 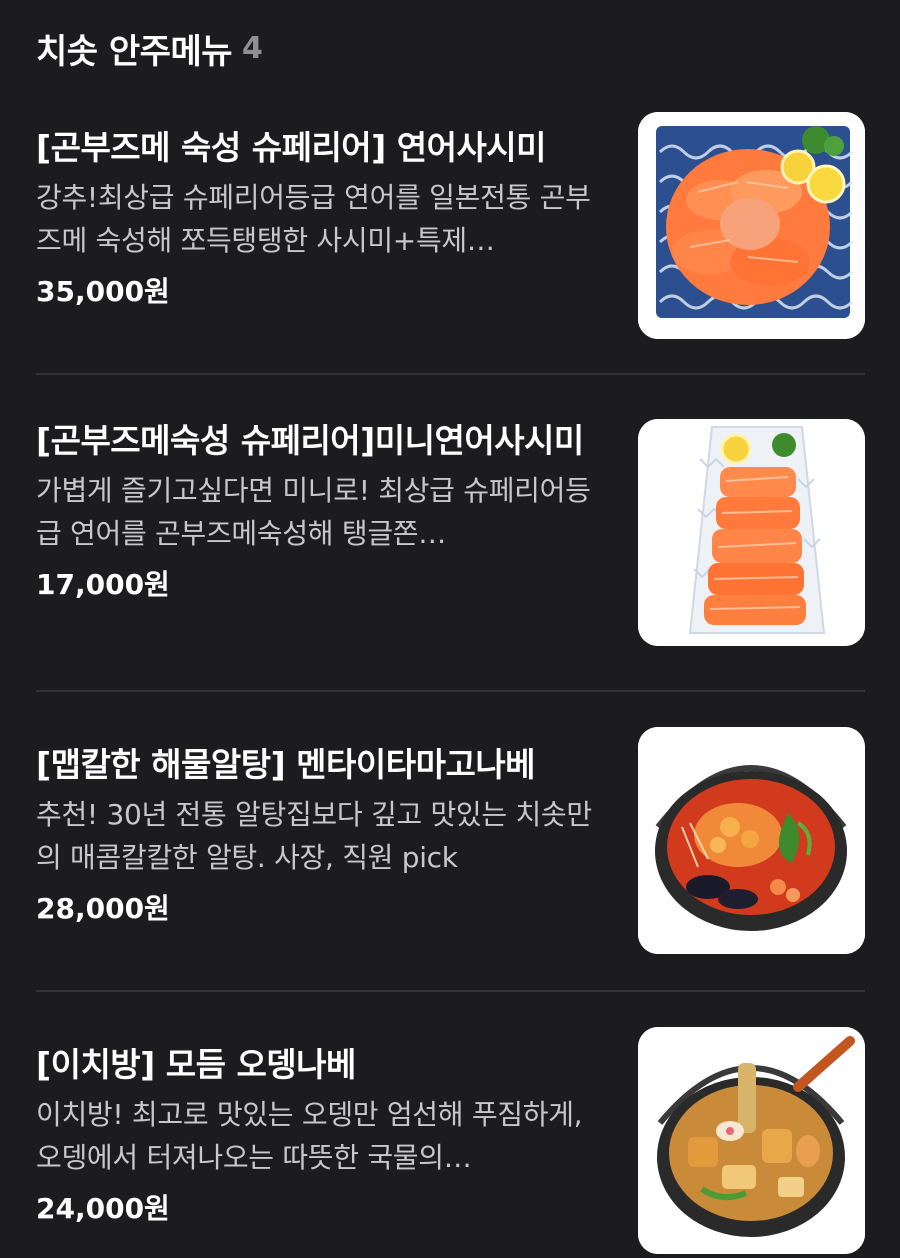 What do you see at coordinates (751, 1140) in the screenshot?
I see `oden-nabe-photo` at bounding box center [751, 1140].